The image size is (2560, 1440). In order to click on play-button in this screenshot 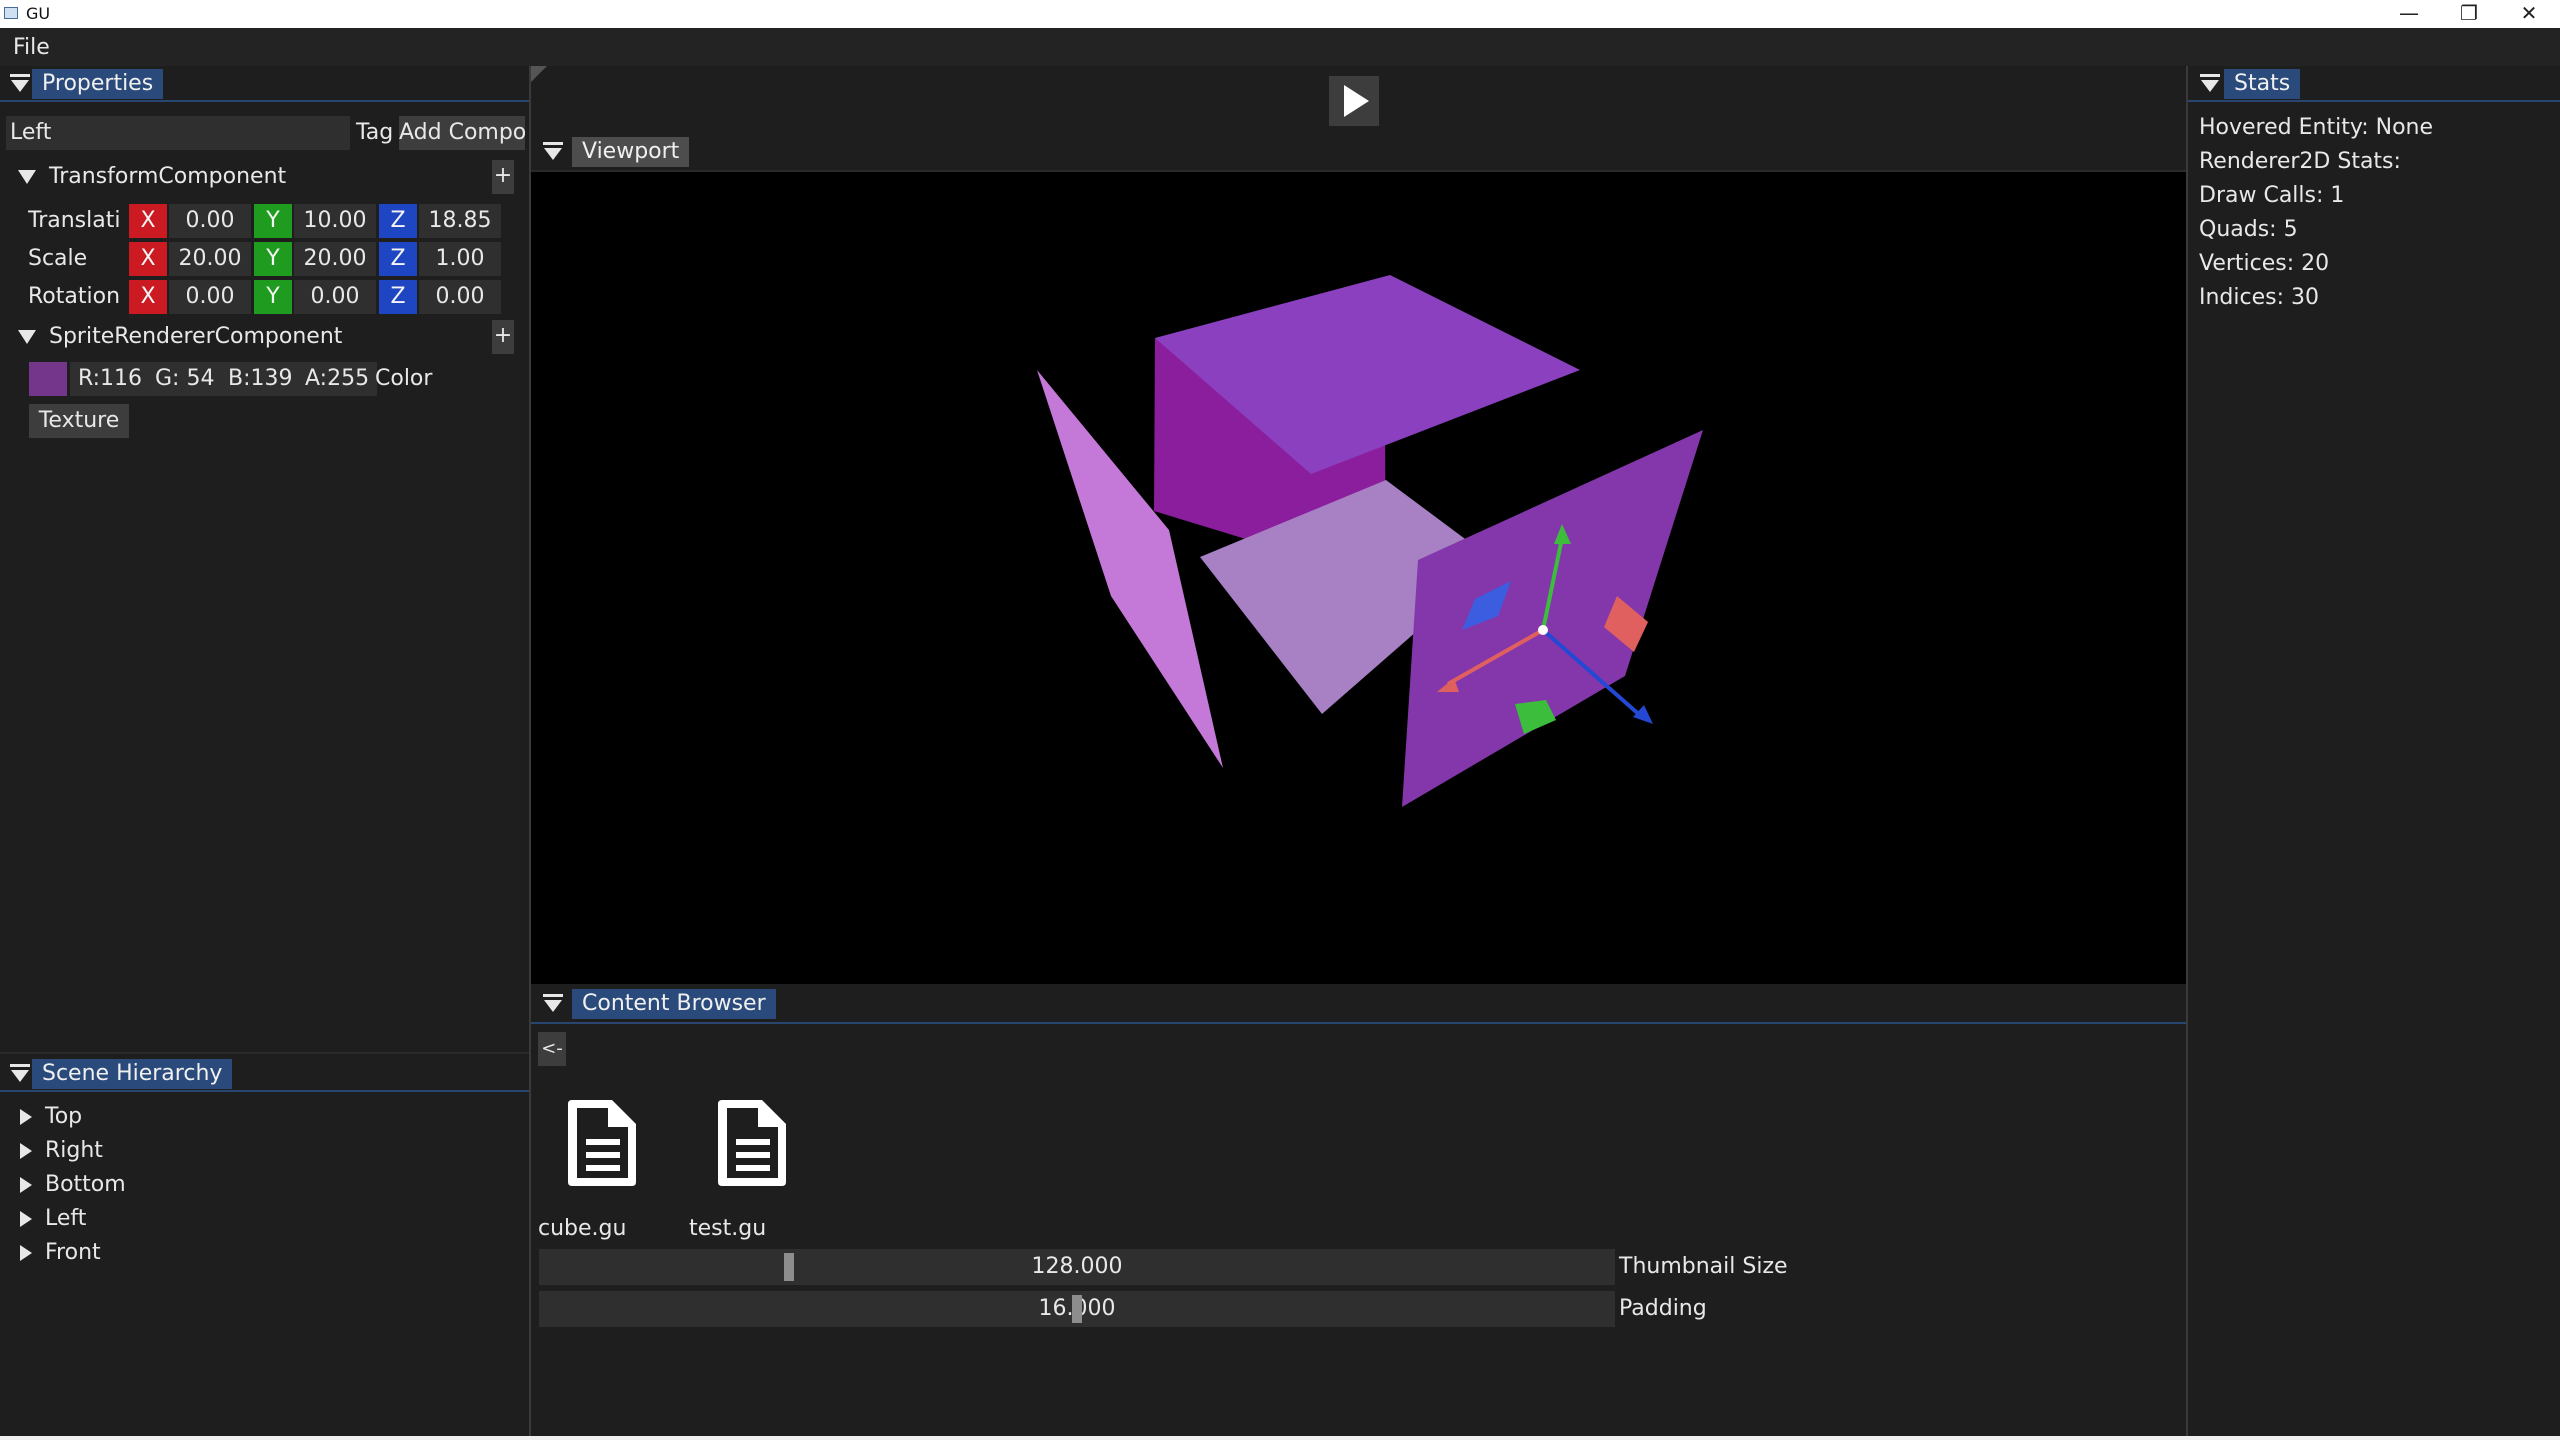, I will do `click(1354, 101)`.